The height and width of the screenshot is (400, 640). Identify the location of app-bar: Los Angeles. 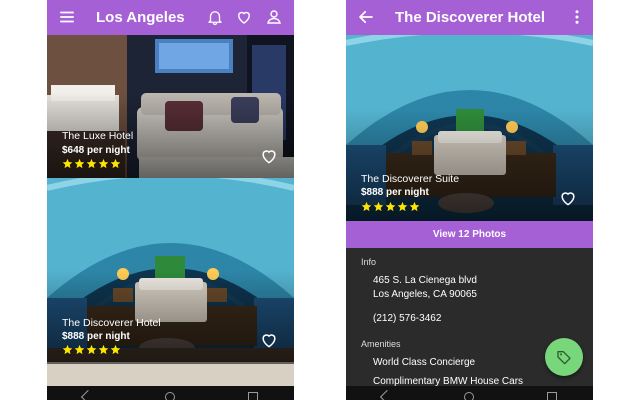
(170, 17).